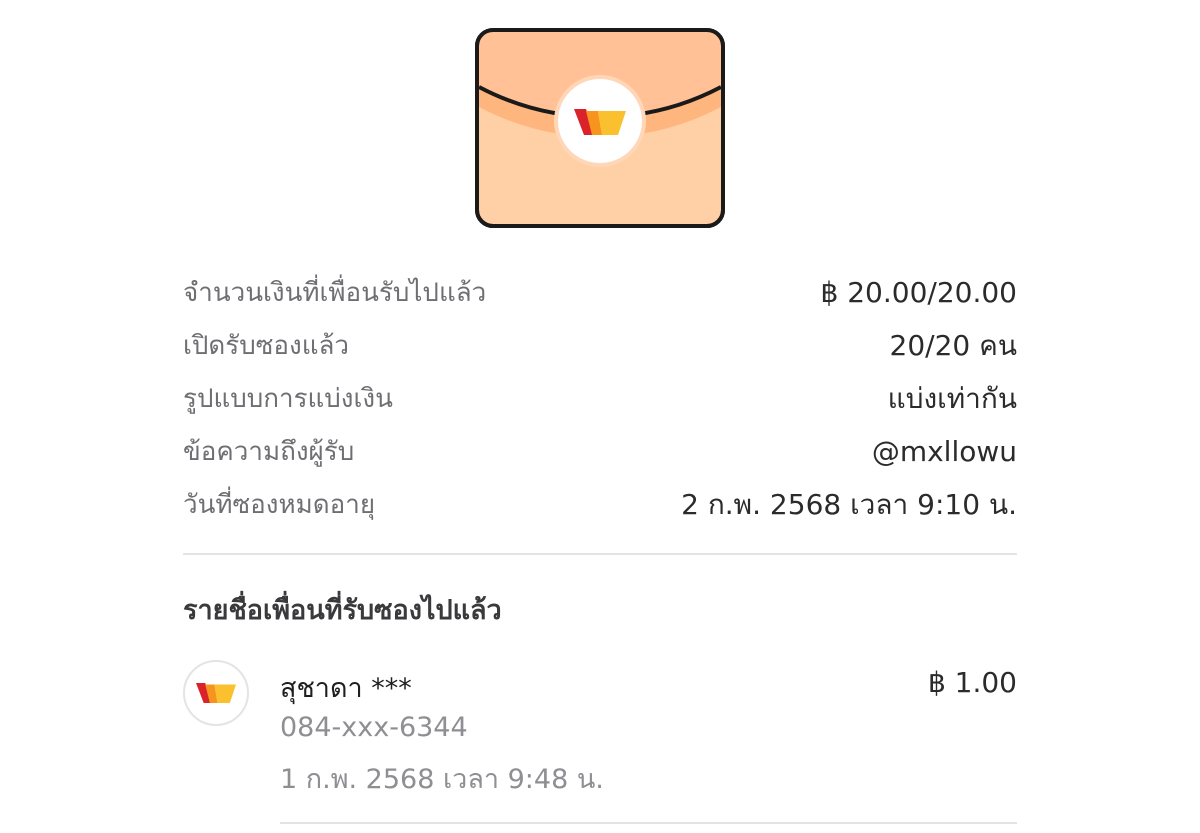 This screenshot has height=833, width=1200. What do you see at coordinates (849, 504) in the screenshot?
I see `summary-value: 2 ก.พ. 2568 เวลา 9:10 น.` at bounding box center [849, 504].